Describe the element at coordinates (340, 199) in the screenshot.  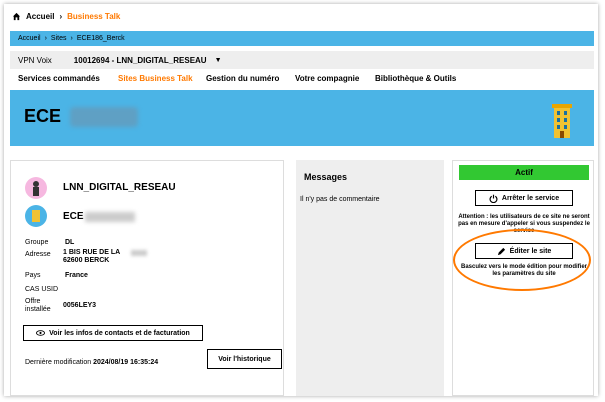
I see `messages-empty-text: Il n'y pas de commentaire` at that location.